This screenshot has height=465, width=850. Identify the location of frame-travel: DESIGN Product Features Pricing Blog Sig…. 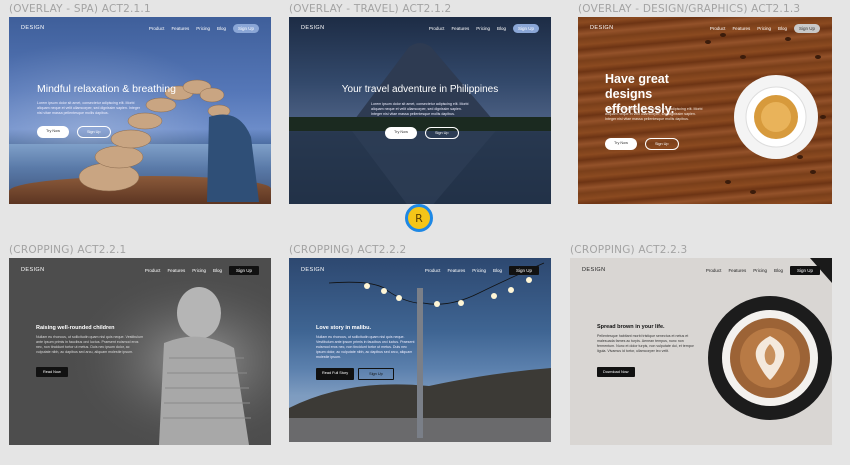
(420, 110).